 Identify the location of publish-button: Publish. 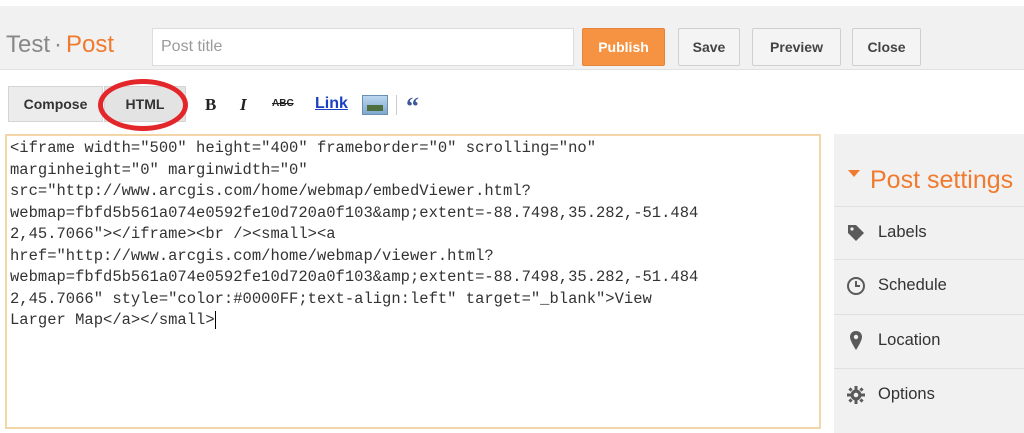
(623, 47).